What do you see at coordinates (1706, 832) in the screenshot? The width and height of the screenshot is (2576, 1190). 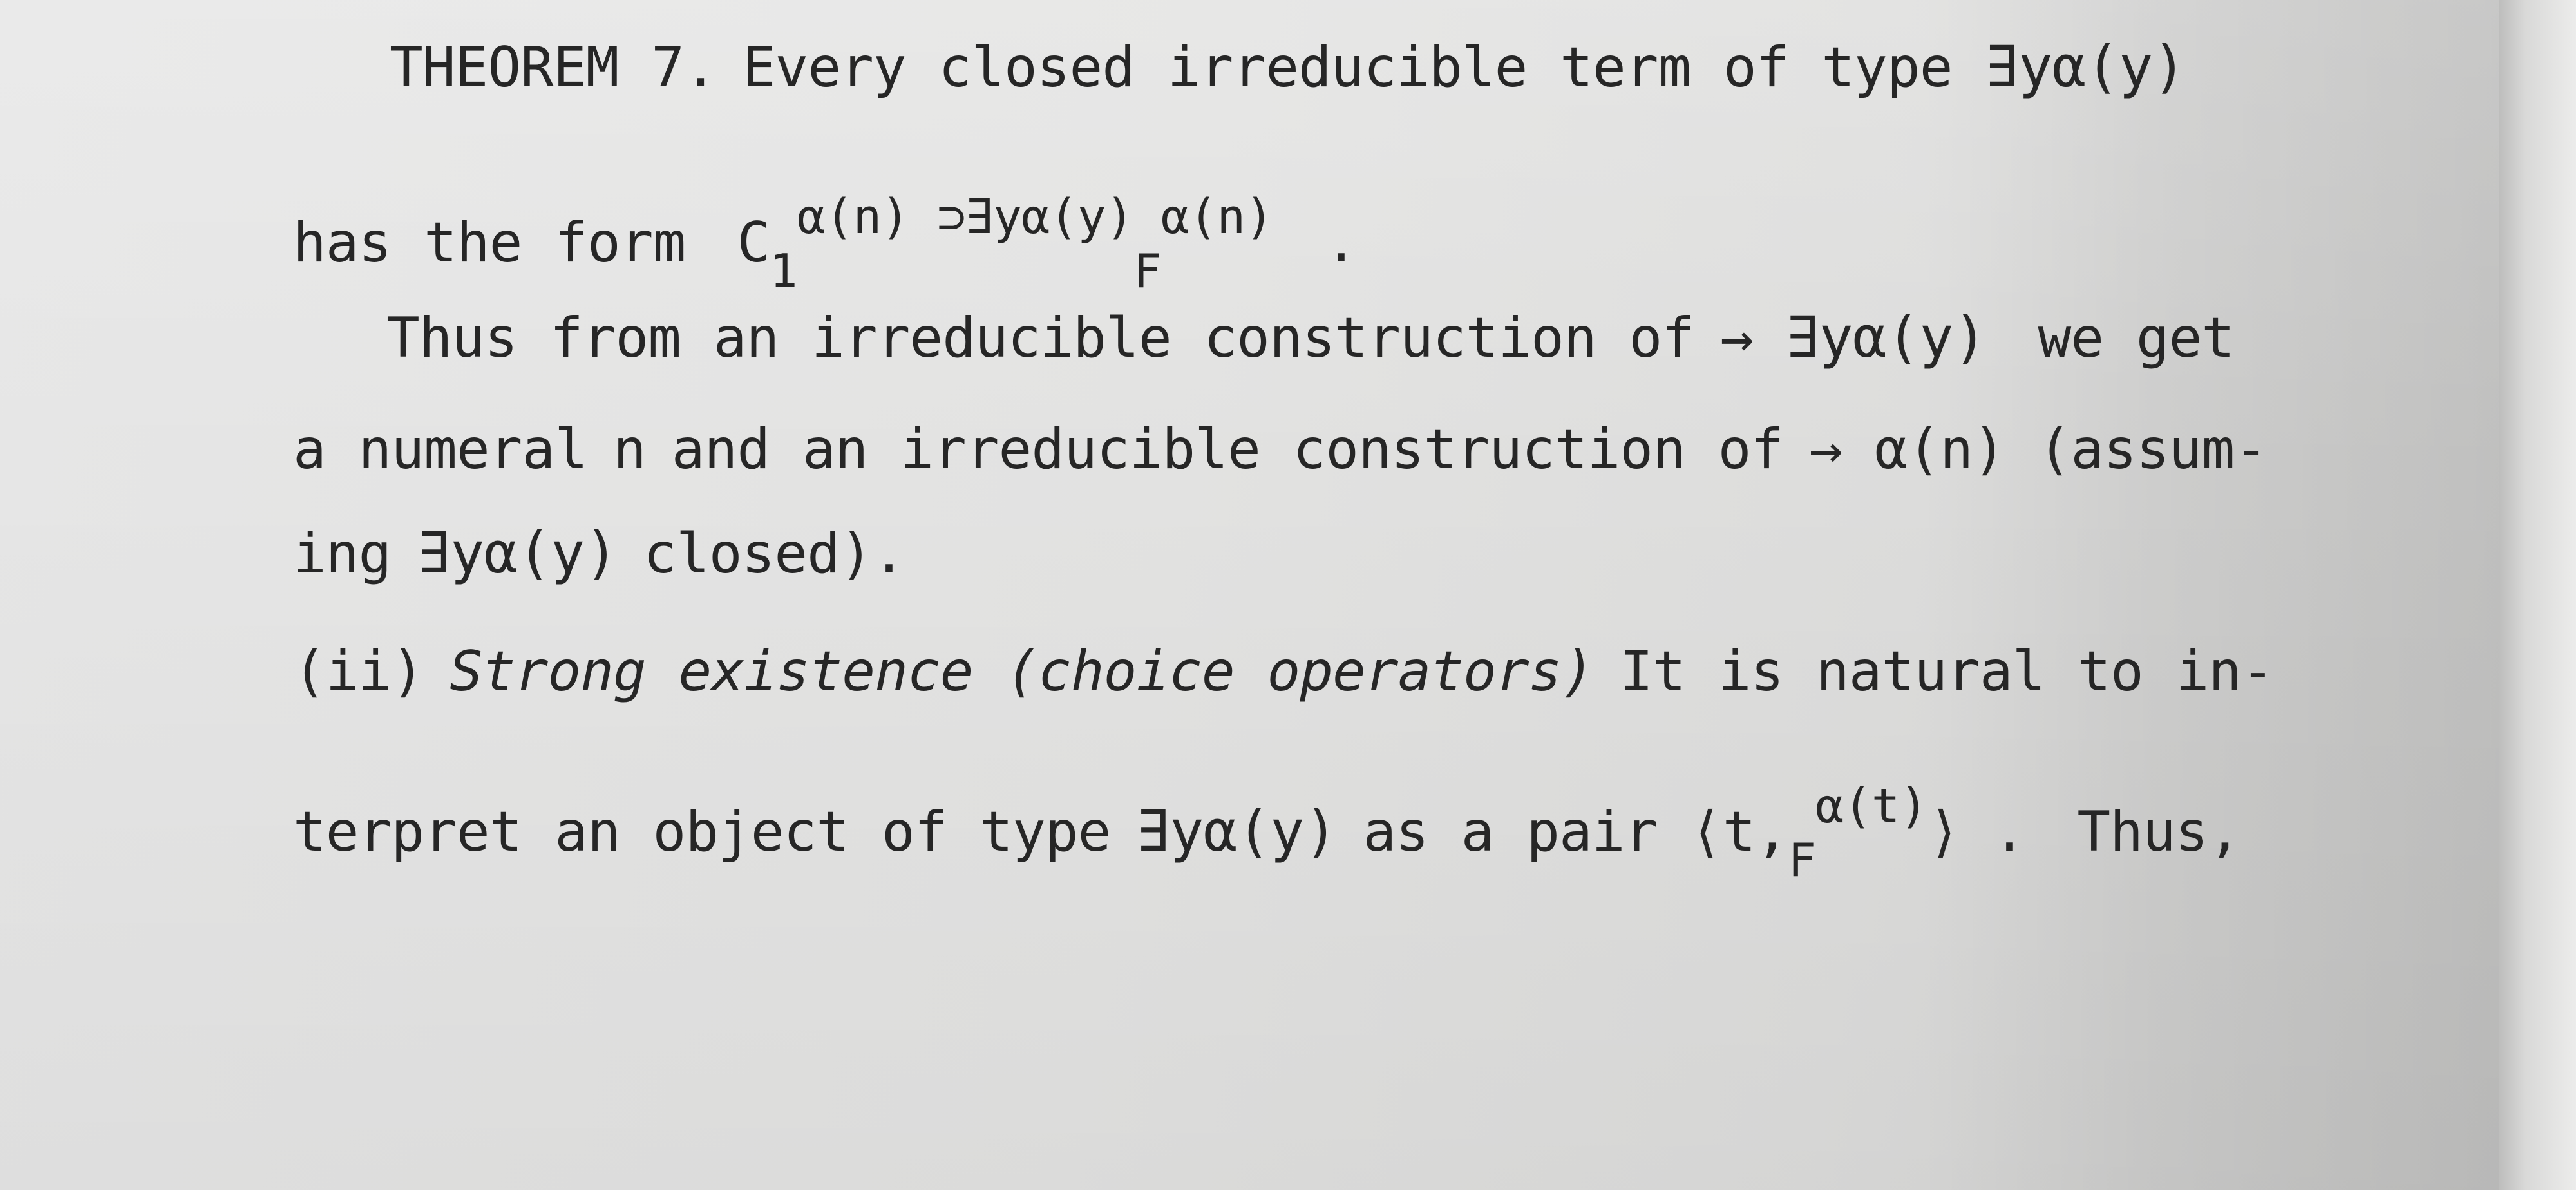 I see `angle-open: ⟨` at bounding box center [1706, 832].